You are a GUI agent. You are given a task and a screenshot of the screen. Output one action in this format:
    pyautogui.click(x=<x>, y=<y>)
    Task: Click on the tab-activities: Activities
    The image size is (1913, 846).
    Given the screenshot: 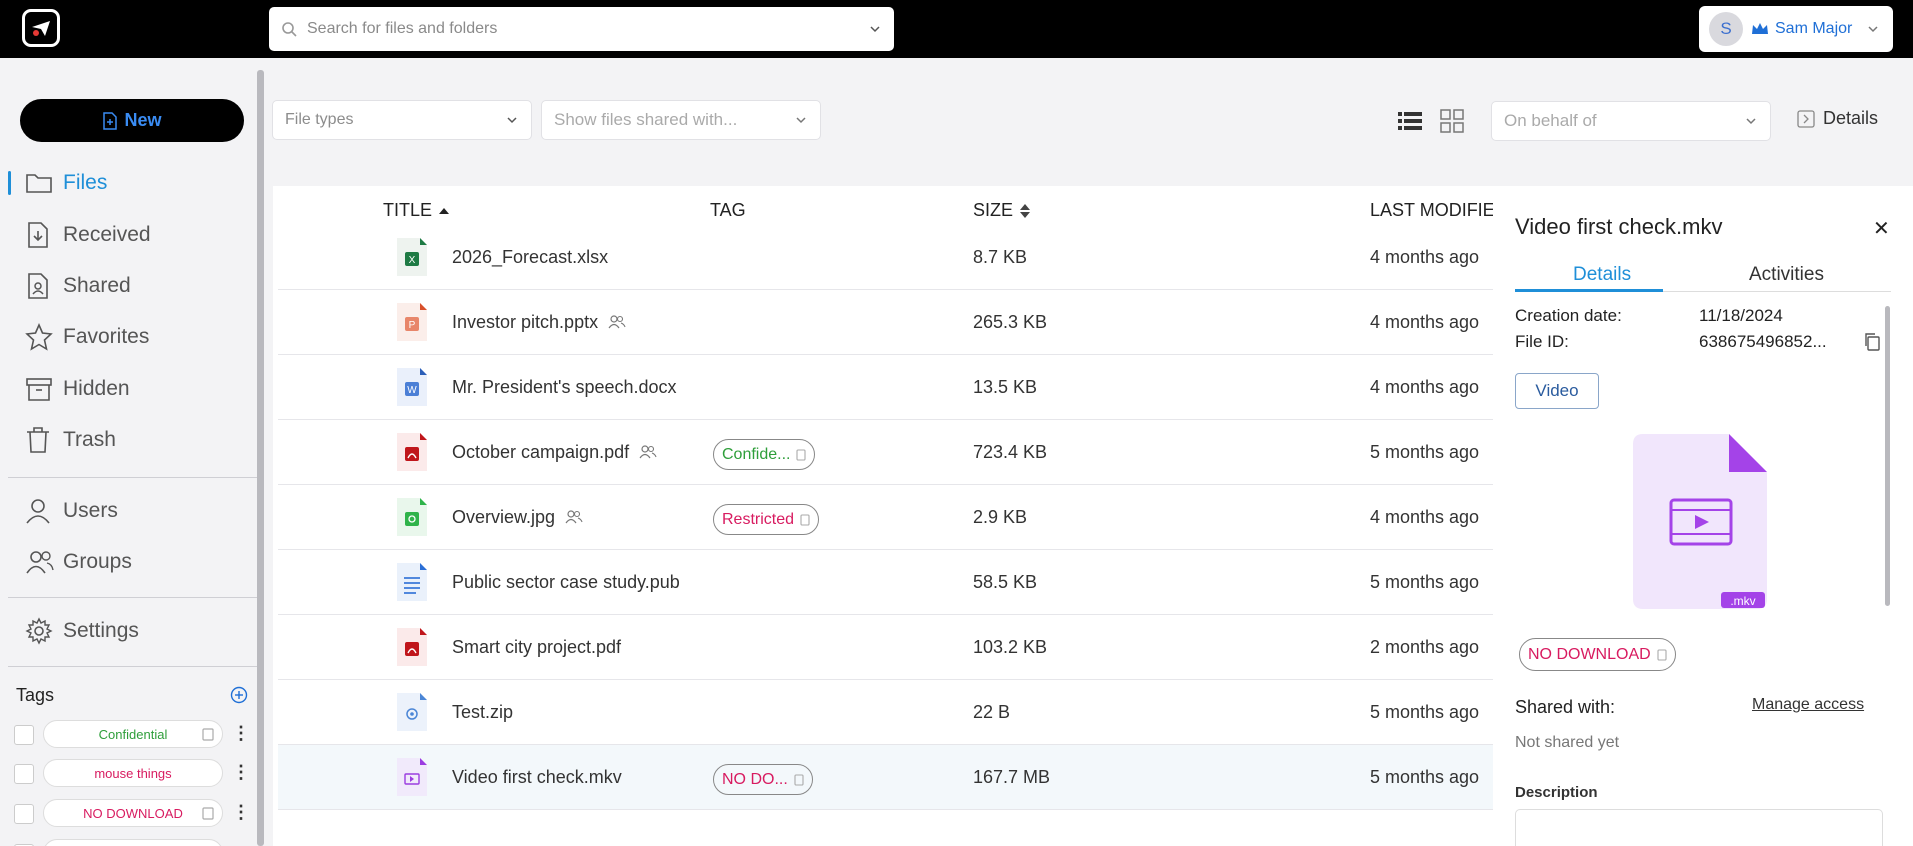 What is the action you would take?
    pyautogui.click(x=1786, y=275)
    